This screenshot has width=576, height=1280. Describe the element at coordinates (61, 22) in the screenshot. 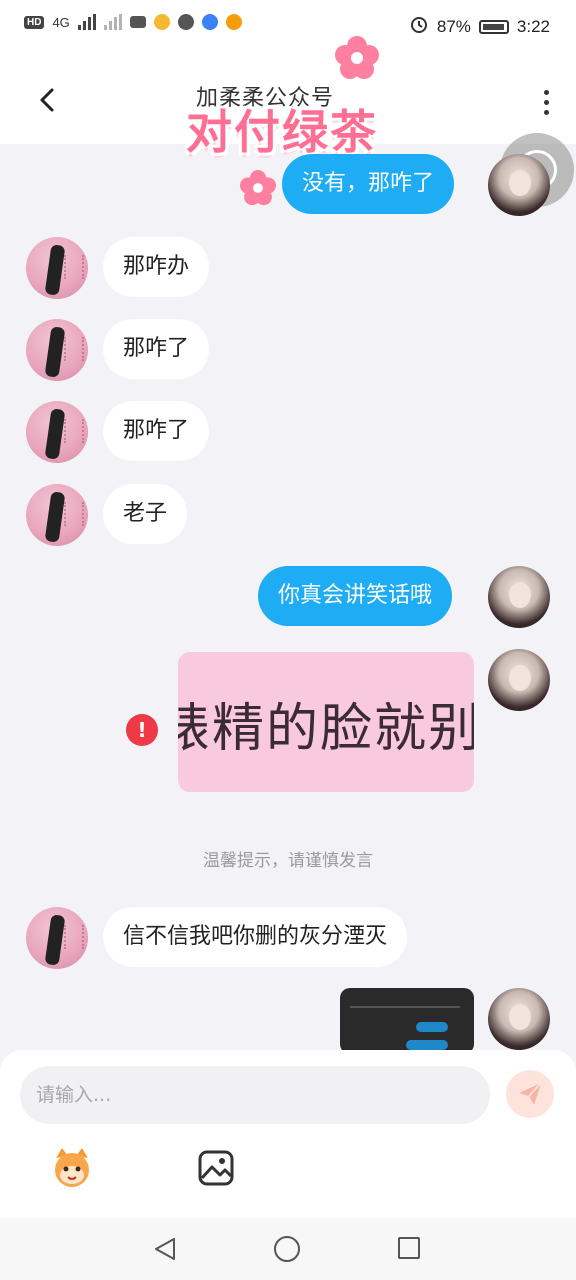

I see `network-type: 4G` at that location.